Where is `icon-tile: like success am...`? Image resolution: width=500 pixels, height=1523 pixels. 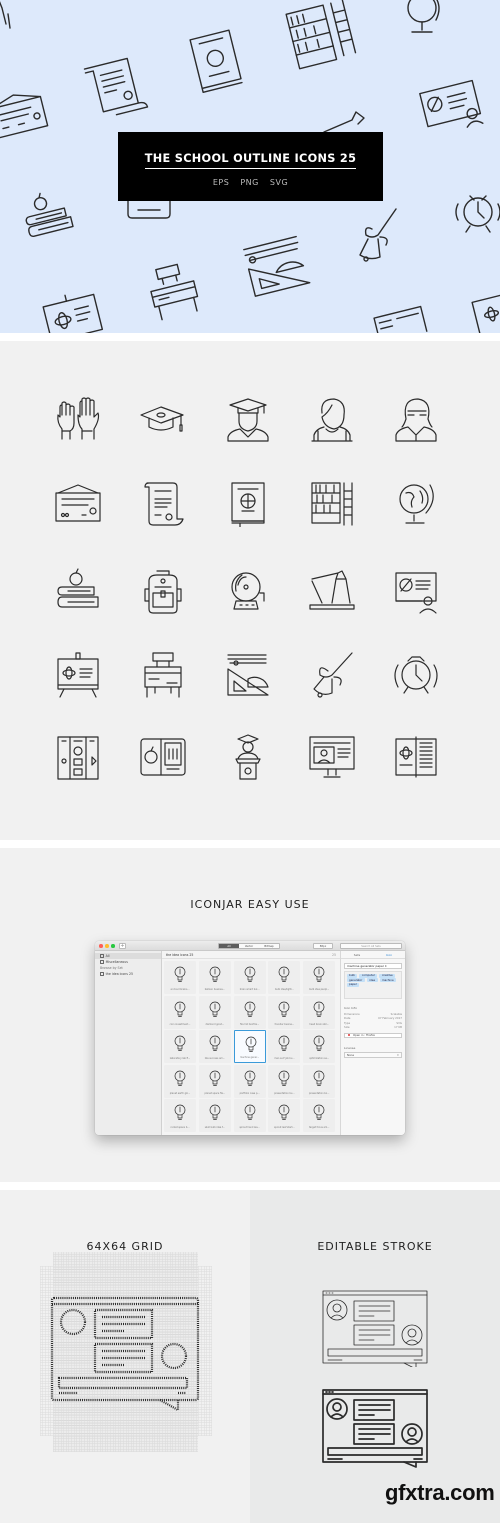
icon-tile: like success am... is located at coordinates (214, 1046).